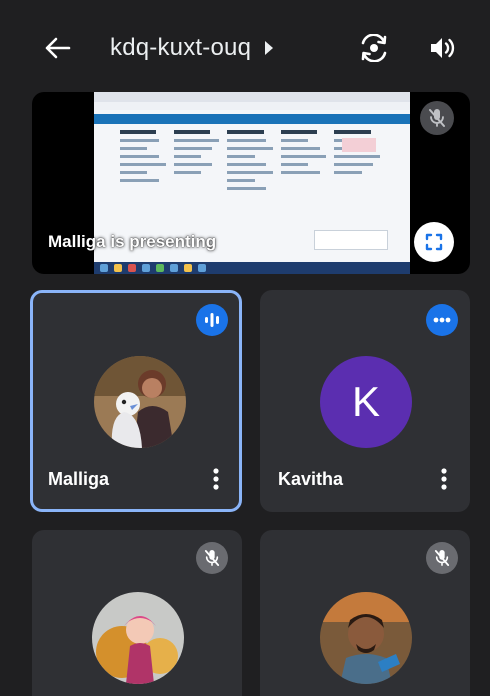 The height and width of the screenshot is (696, 490). I want to click on status-badge, so click(442, 320).